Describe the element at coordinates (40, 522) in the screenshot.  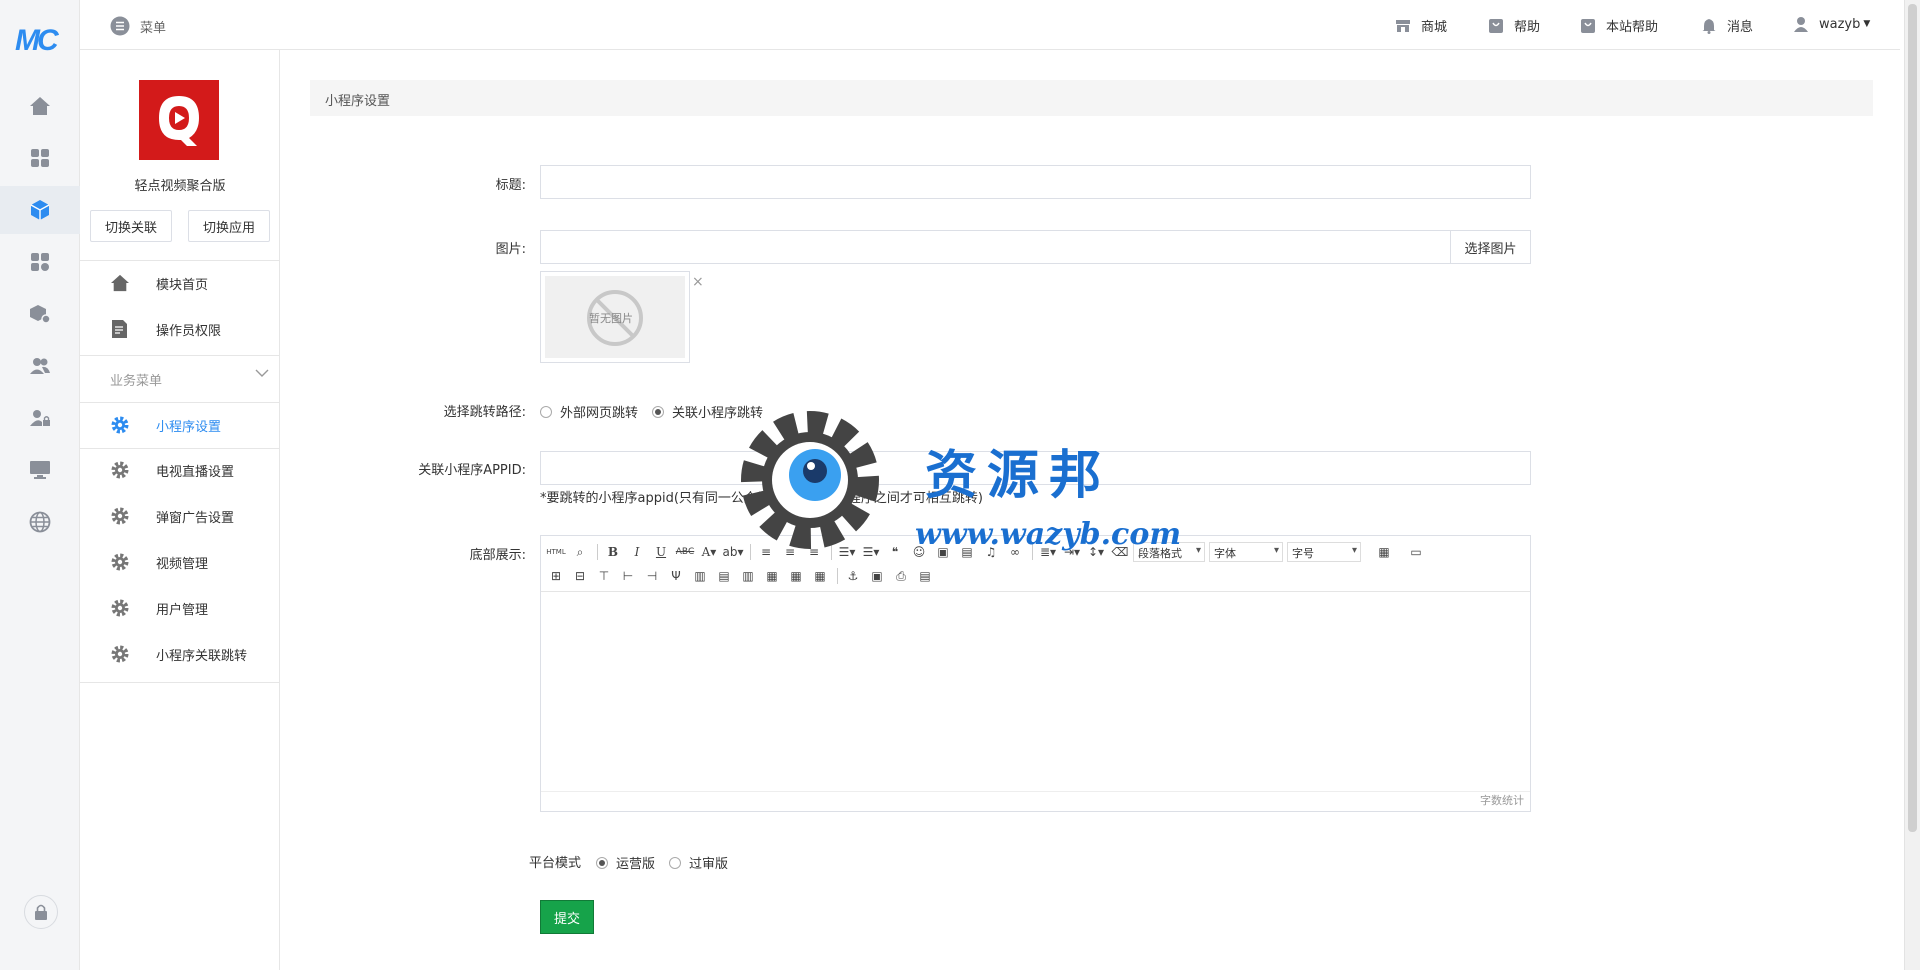
I see `globe-icon` at that location.